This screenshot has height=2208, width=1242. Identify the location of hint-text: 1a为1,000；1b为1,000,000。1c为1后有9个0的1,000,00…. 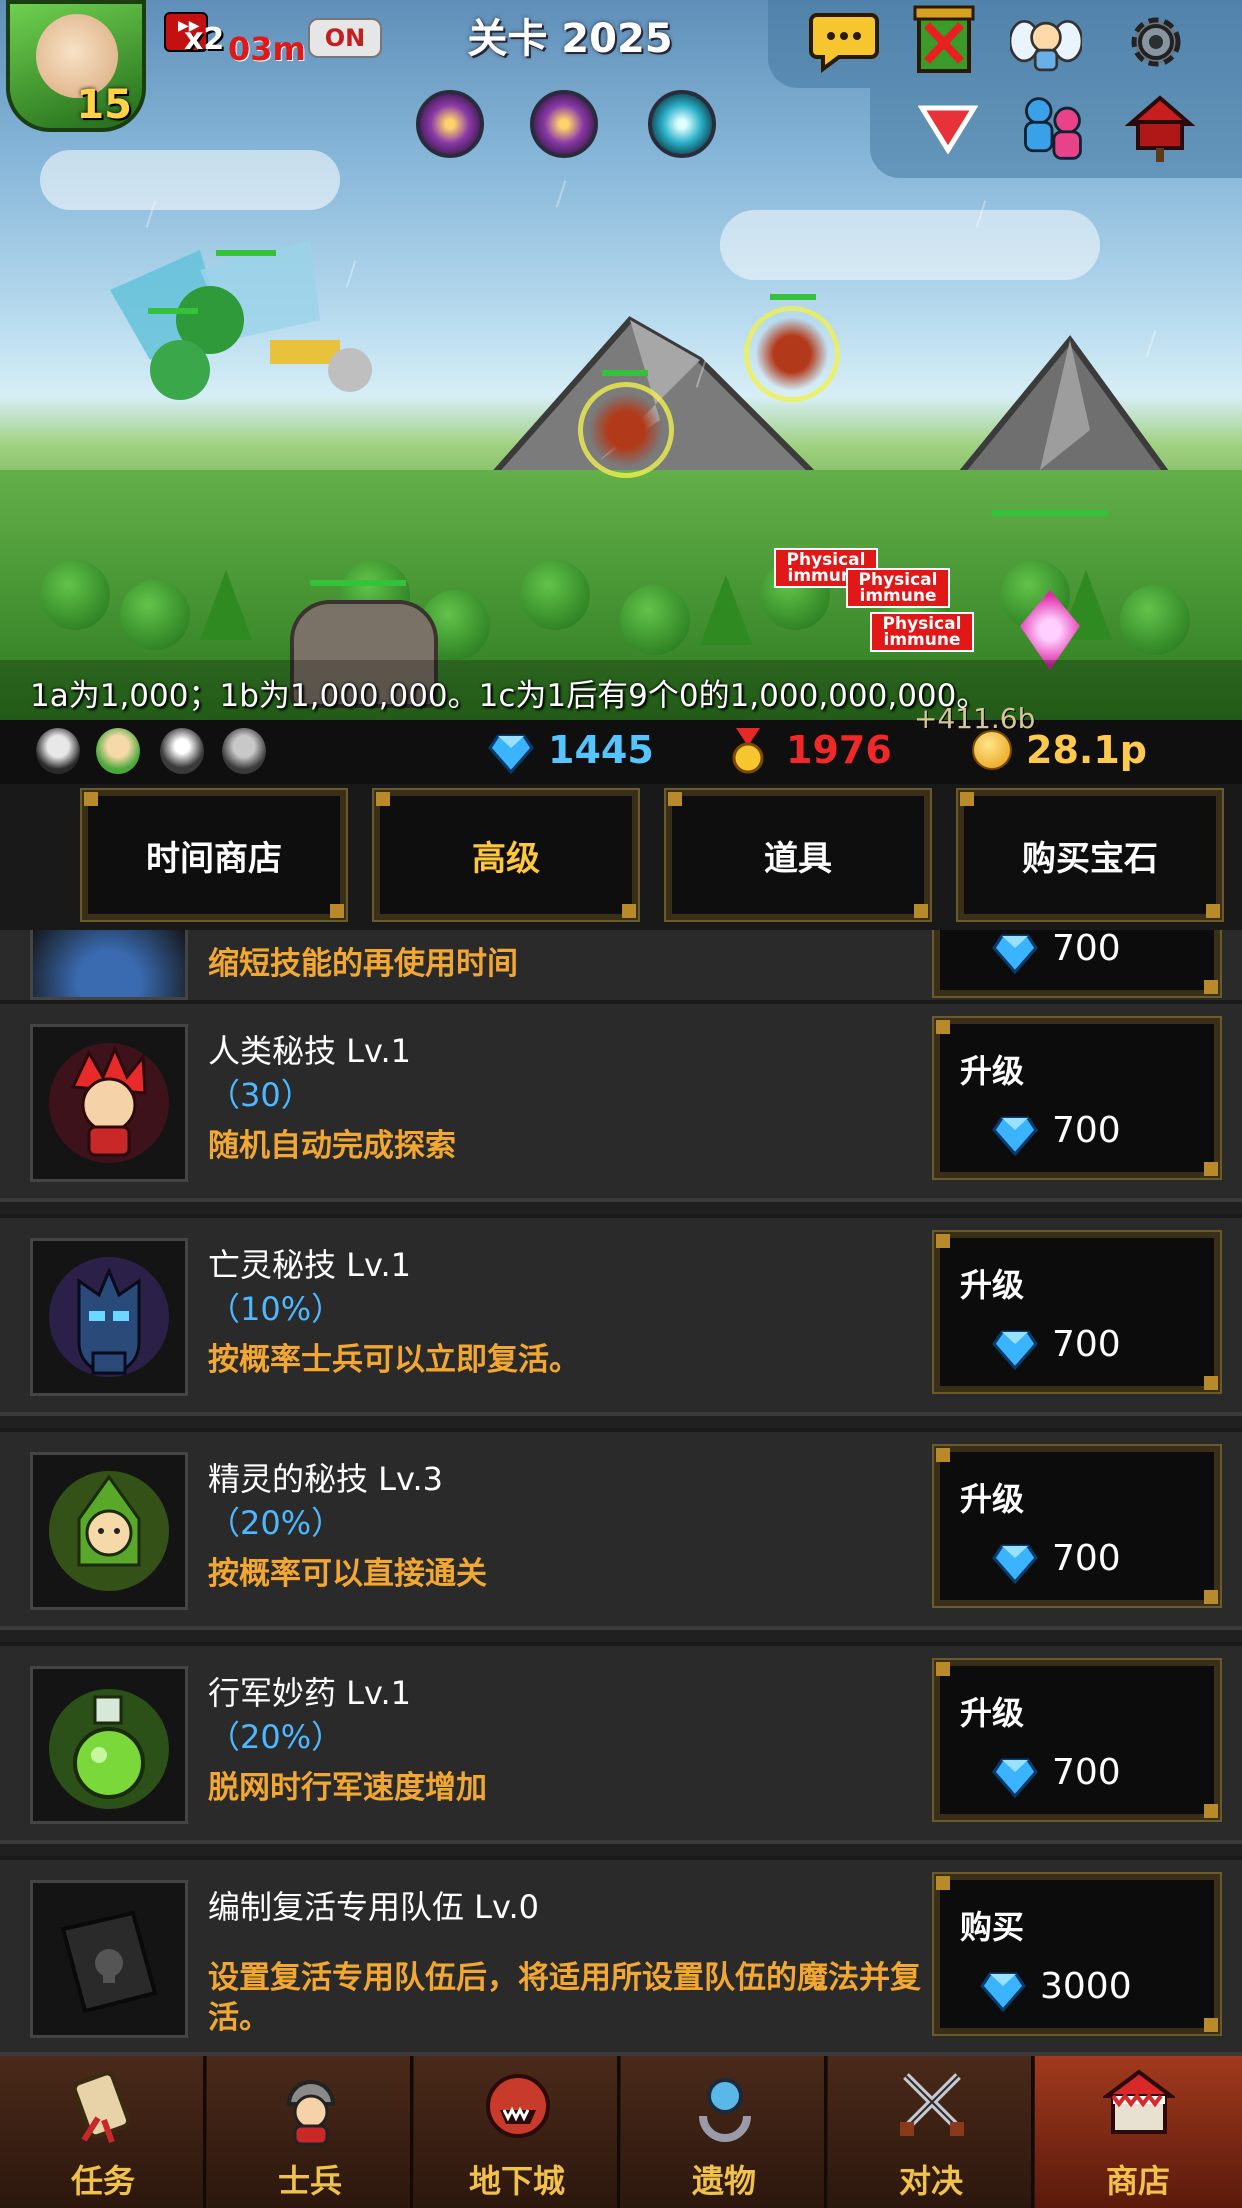
(509, 696).